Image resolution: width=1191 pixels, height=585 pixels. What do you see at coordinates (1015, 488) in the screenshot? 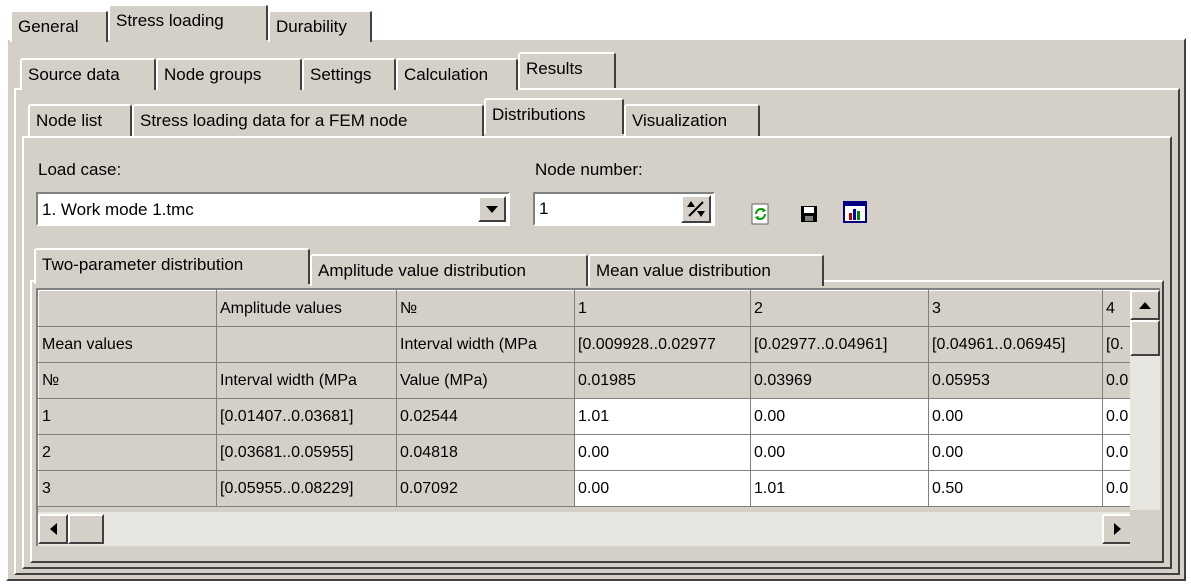
I see `grid-cell: 0.50` at bounding box center [1015, 488].